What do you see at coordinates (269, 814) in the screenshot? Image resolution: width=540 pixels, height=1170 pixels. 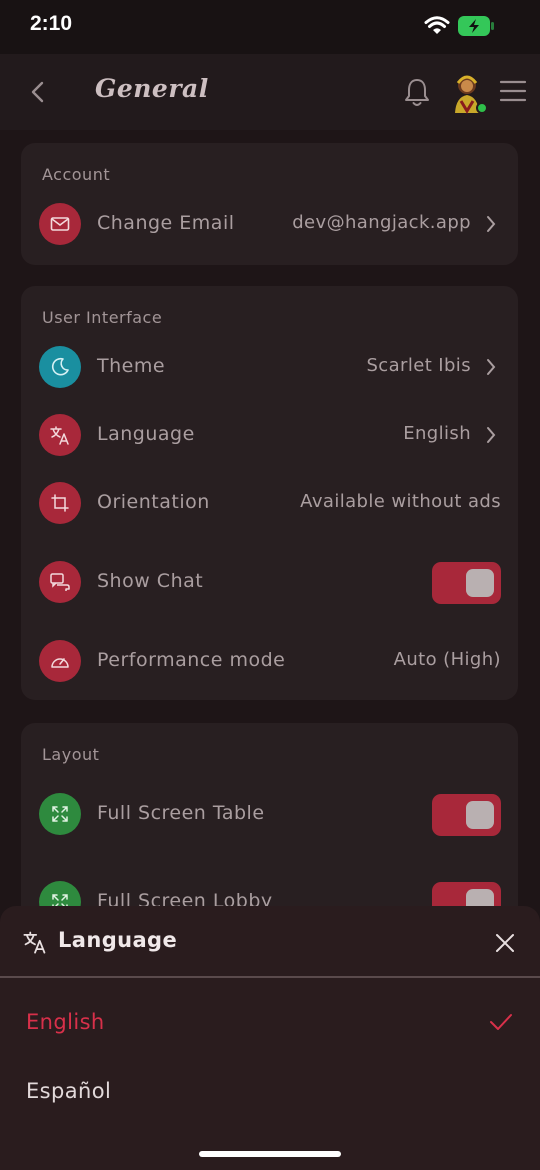 I see `full-screen-table-row: Full Screen Table` at bounding box center [269, 814].